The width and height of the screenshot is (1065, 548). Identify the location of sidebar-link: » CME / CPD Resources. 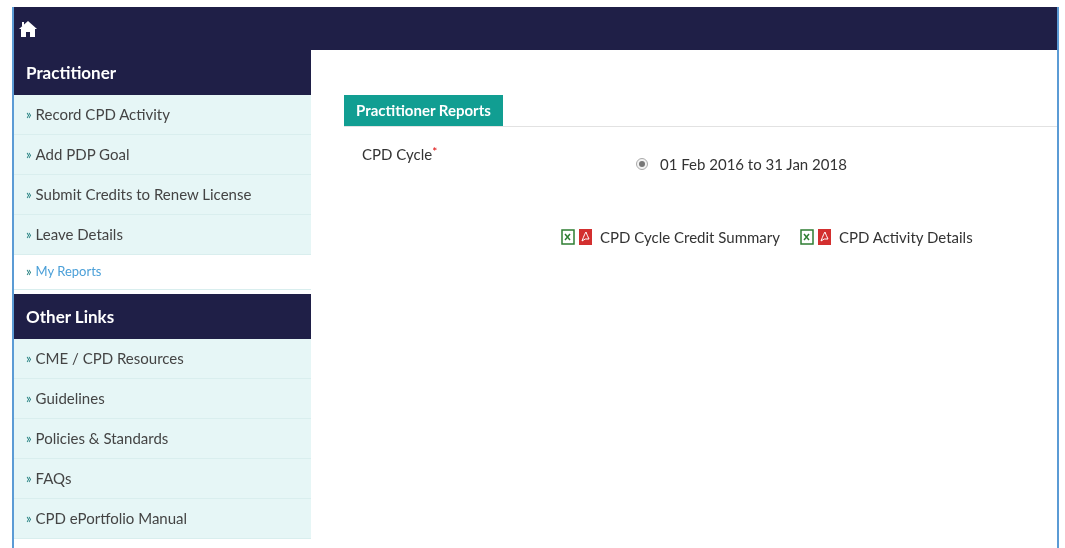
(162, 359).